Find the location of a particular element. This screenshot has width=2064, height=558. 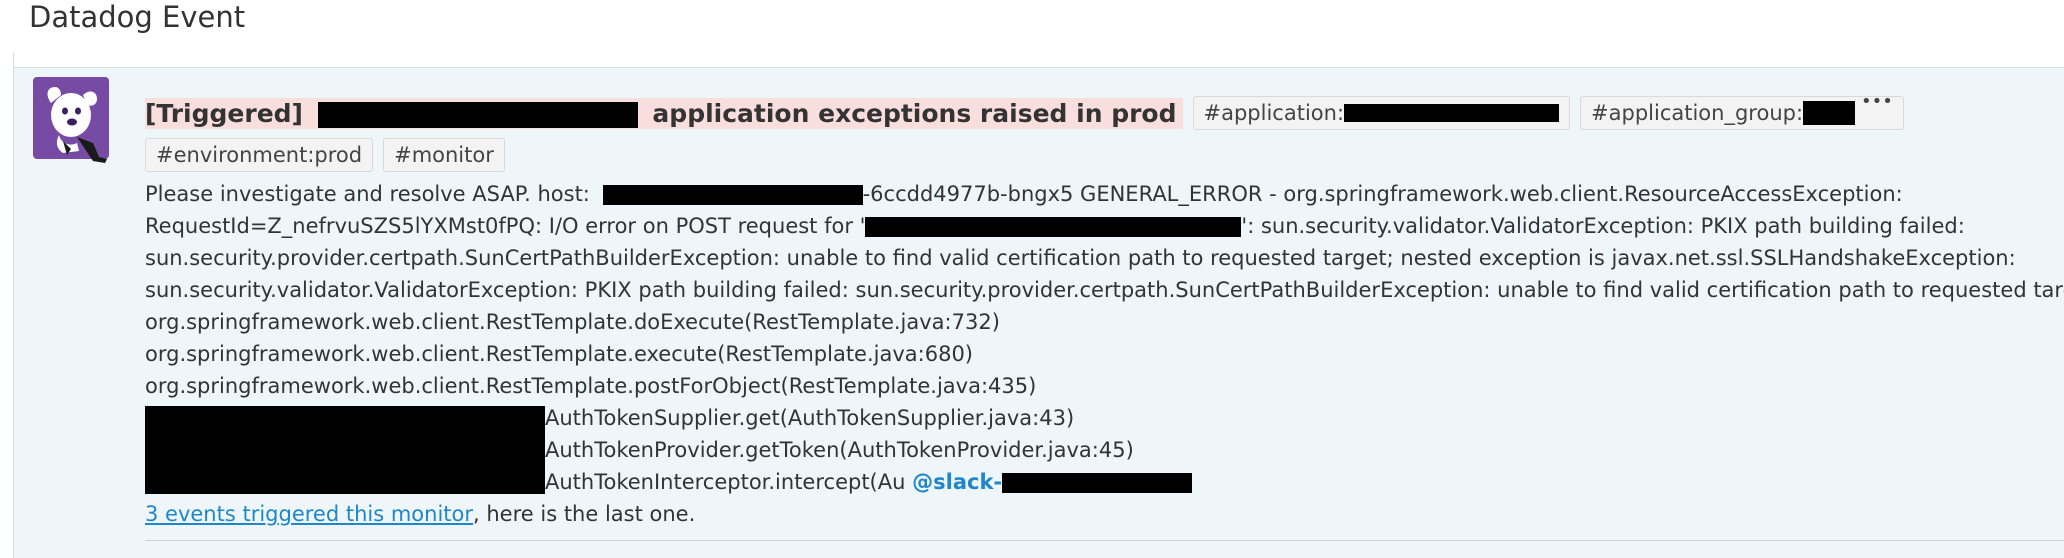

tag-label: #monitor is located at coordinates (444, 155).